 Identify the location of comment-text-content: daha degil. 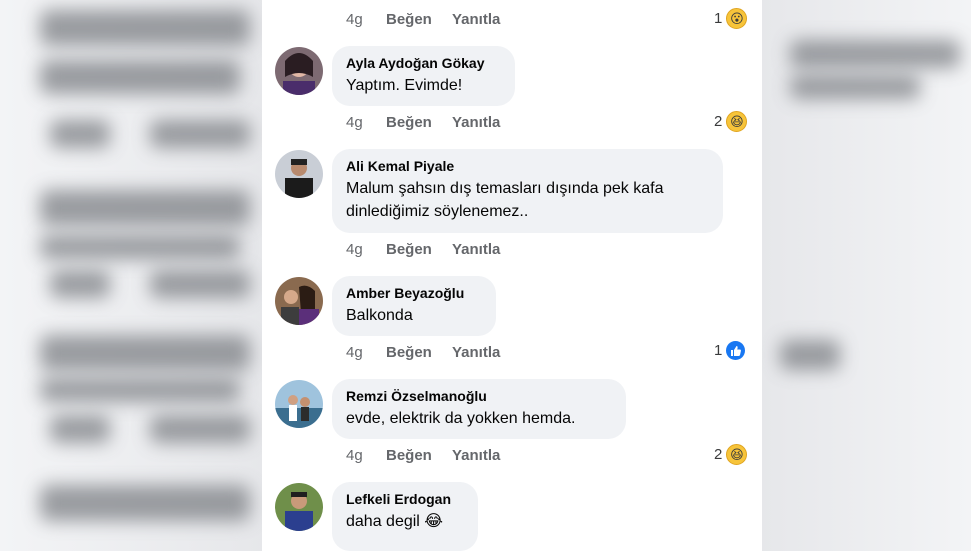
(383, 521).